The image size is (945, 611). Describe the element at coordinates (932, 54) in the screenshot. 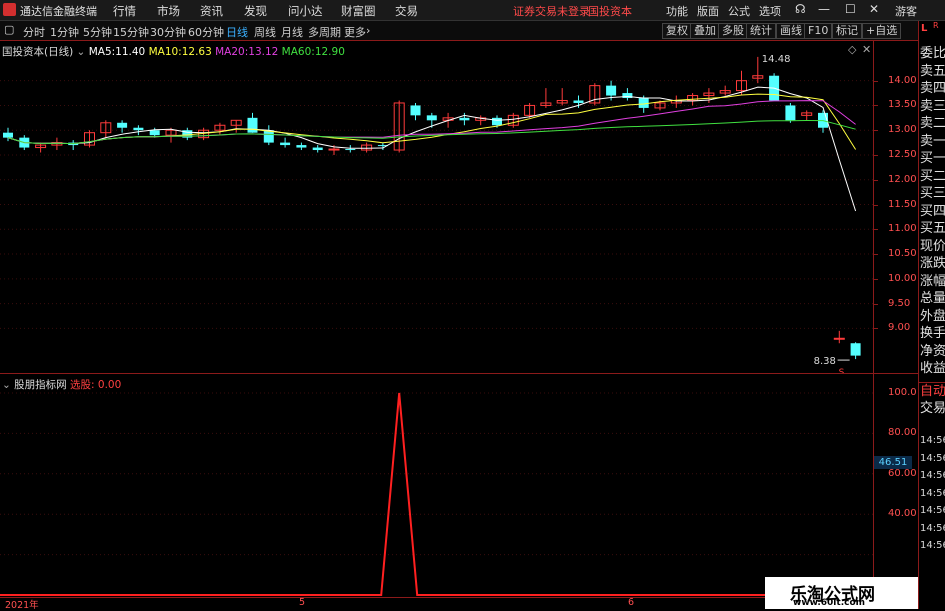

I see `quote-field-label: 委比` at that location.